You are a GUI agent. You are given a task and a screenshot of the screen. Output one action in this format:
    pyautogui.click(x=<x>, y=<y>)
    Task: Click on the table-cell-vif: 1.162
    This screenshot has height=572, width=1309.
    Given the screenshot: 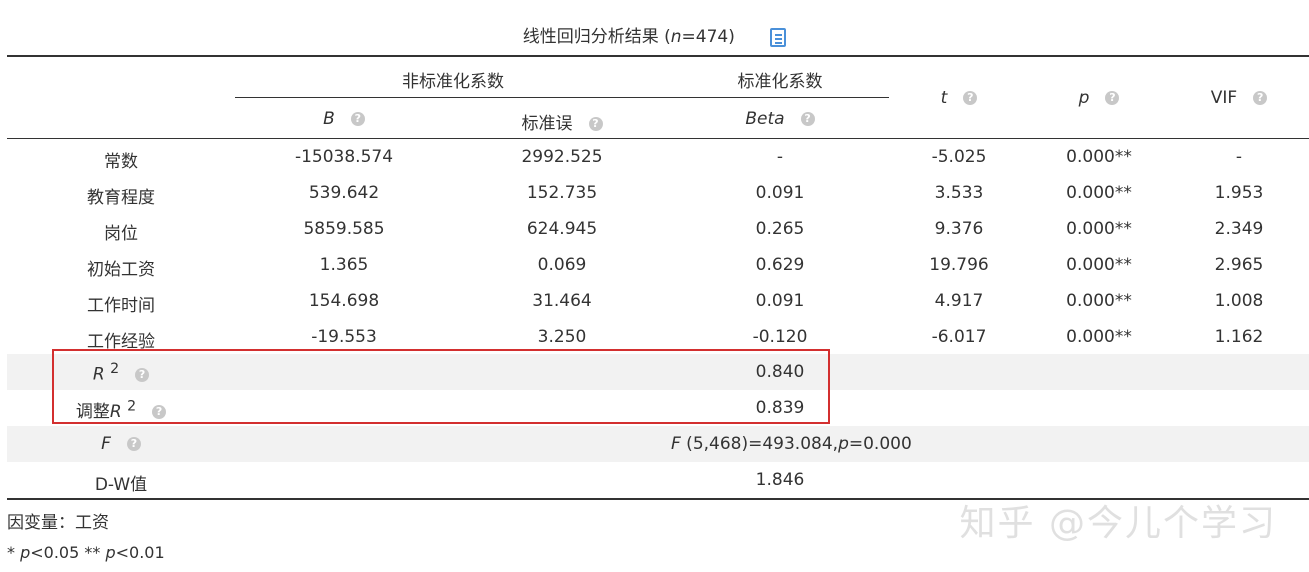 What is the action you would take?
    pyautogui.click(x=1239, y=337)
    